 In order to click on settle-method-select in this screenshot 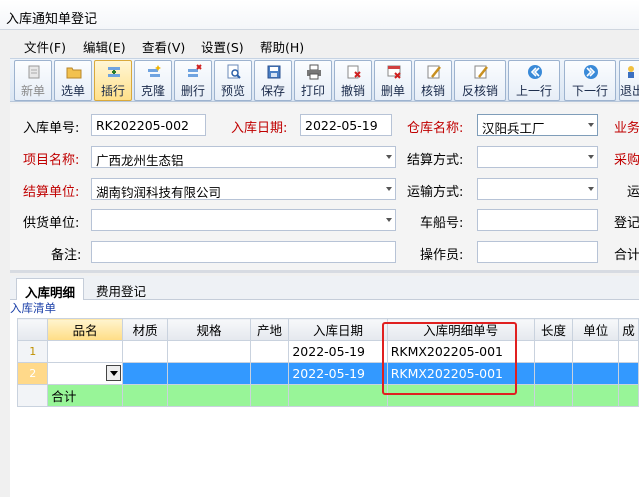, I will do `click(537, 157)`.